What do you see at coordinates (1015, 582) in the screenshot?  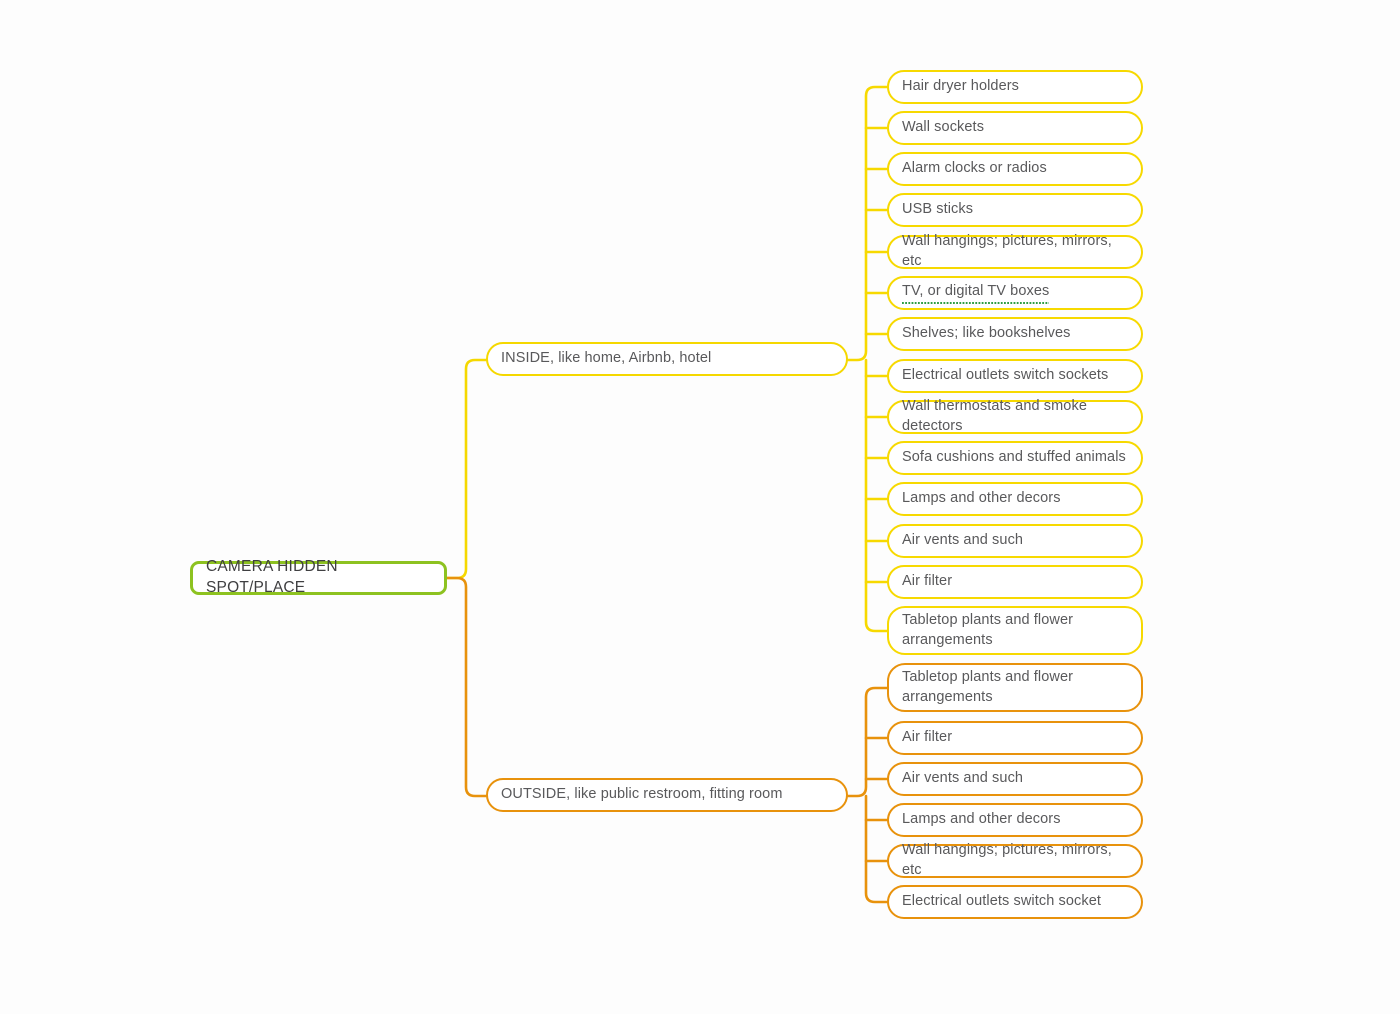 I see `leaf-node-inside-air-filter: Air filter` at bounding box center [1015, 582].